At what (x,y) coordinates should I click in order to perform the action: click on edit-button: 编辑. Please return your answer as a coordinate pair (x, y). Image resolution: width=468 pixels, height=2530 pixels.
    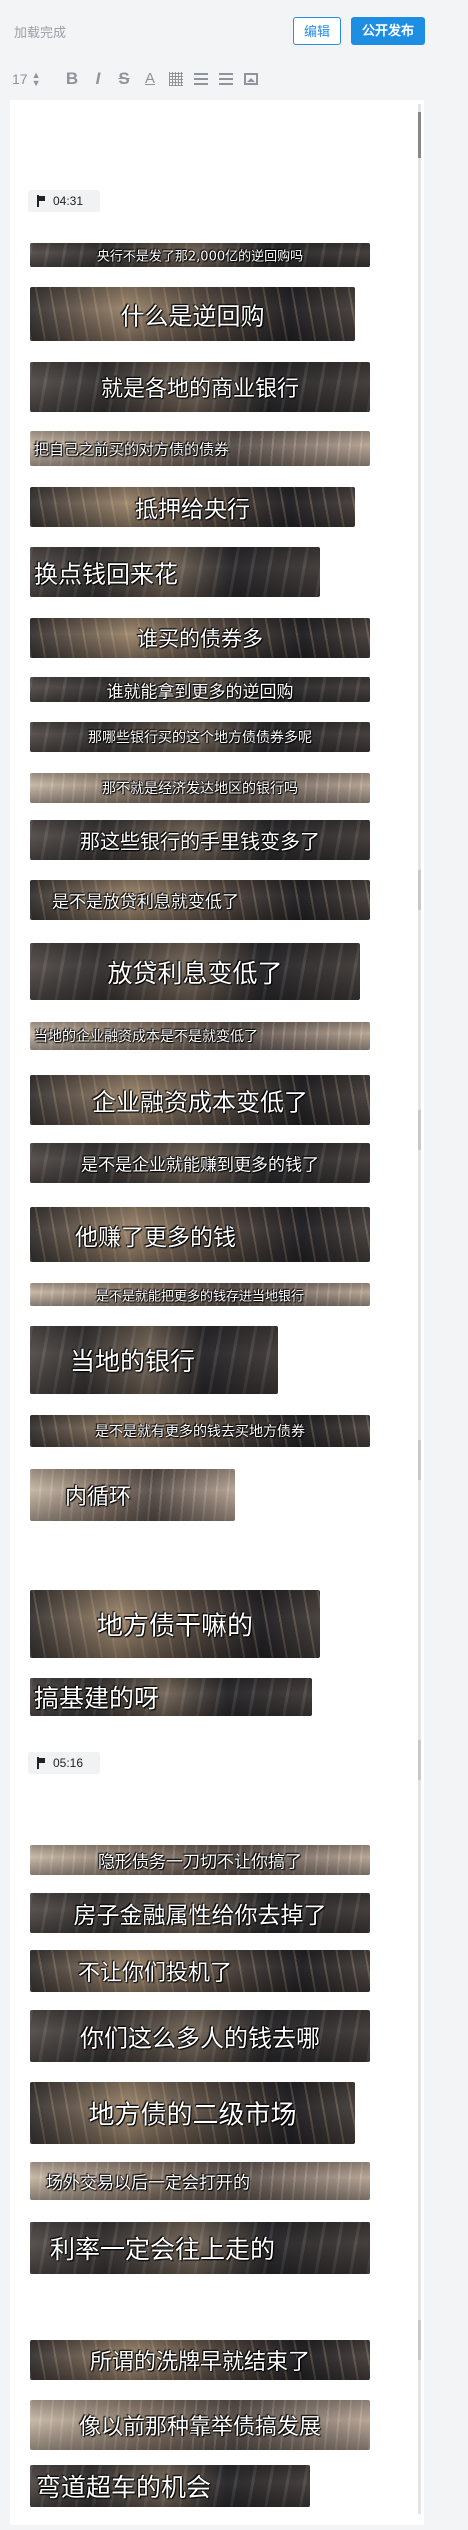
    Looking at the image, I should click on (317, 31).